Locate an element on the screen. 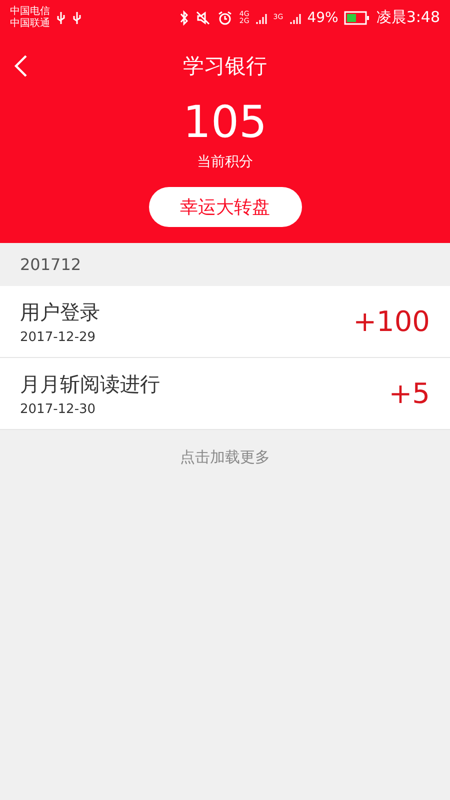  page-title: 学习银行 is located at coordinates (225, 66).